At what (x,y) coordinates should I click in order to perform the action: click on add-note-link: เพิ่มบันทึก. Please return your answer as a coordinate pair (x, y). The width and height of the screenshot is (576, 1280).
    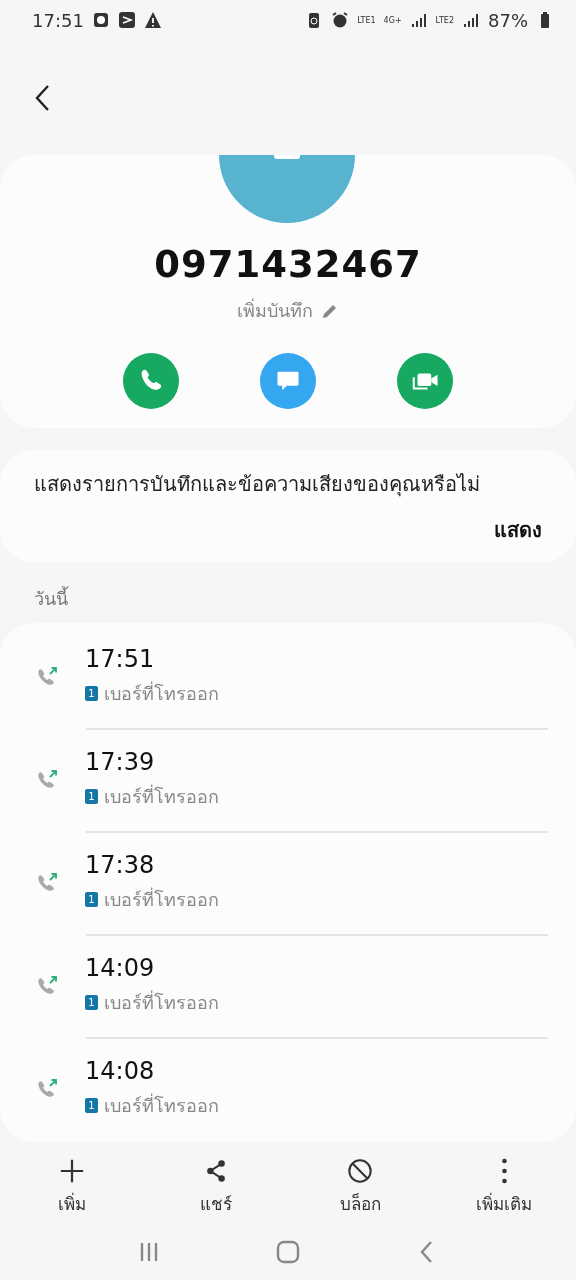
    Looking at the image, I should click on (275, 310).